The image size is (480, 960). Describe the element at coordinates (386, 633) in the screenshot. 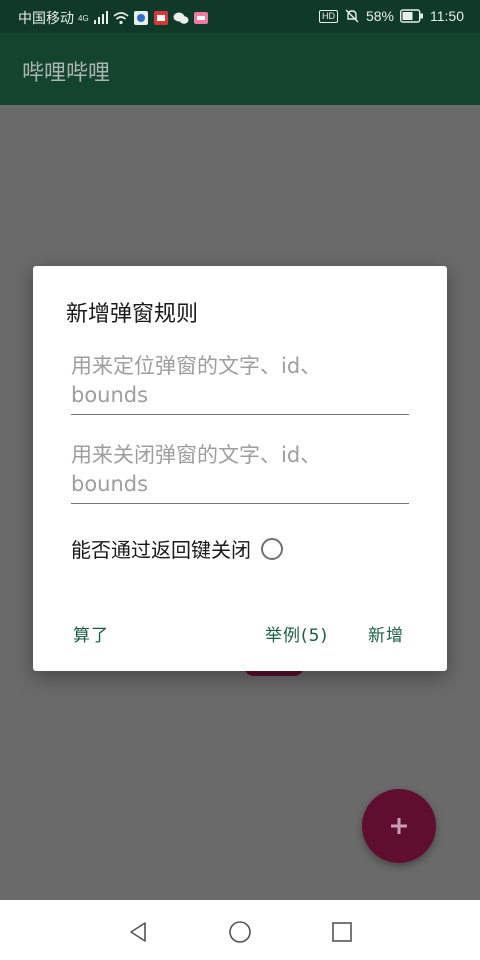

I see `add-button: 新增` at that location.